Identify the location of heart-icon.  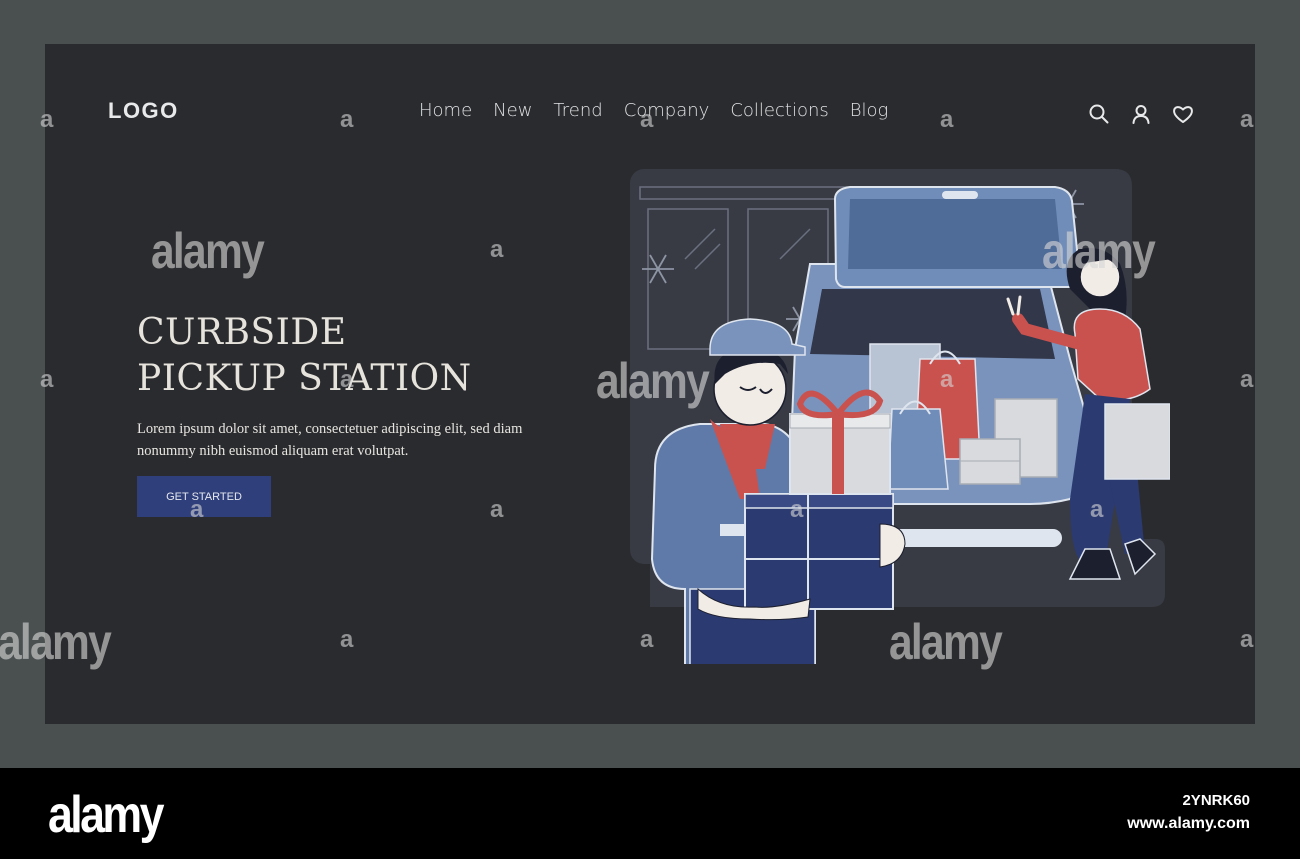
(1183, 114).